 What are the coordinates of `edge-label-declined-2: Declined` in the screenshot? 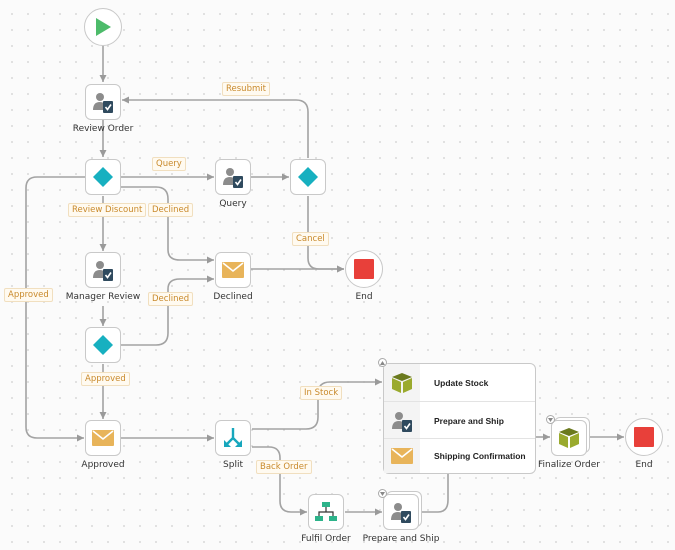 It's located at (171, 299).